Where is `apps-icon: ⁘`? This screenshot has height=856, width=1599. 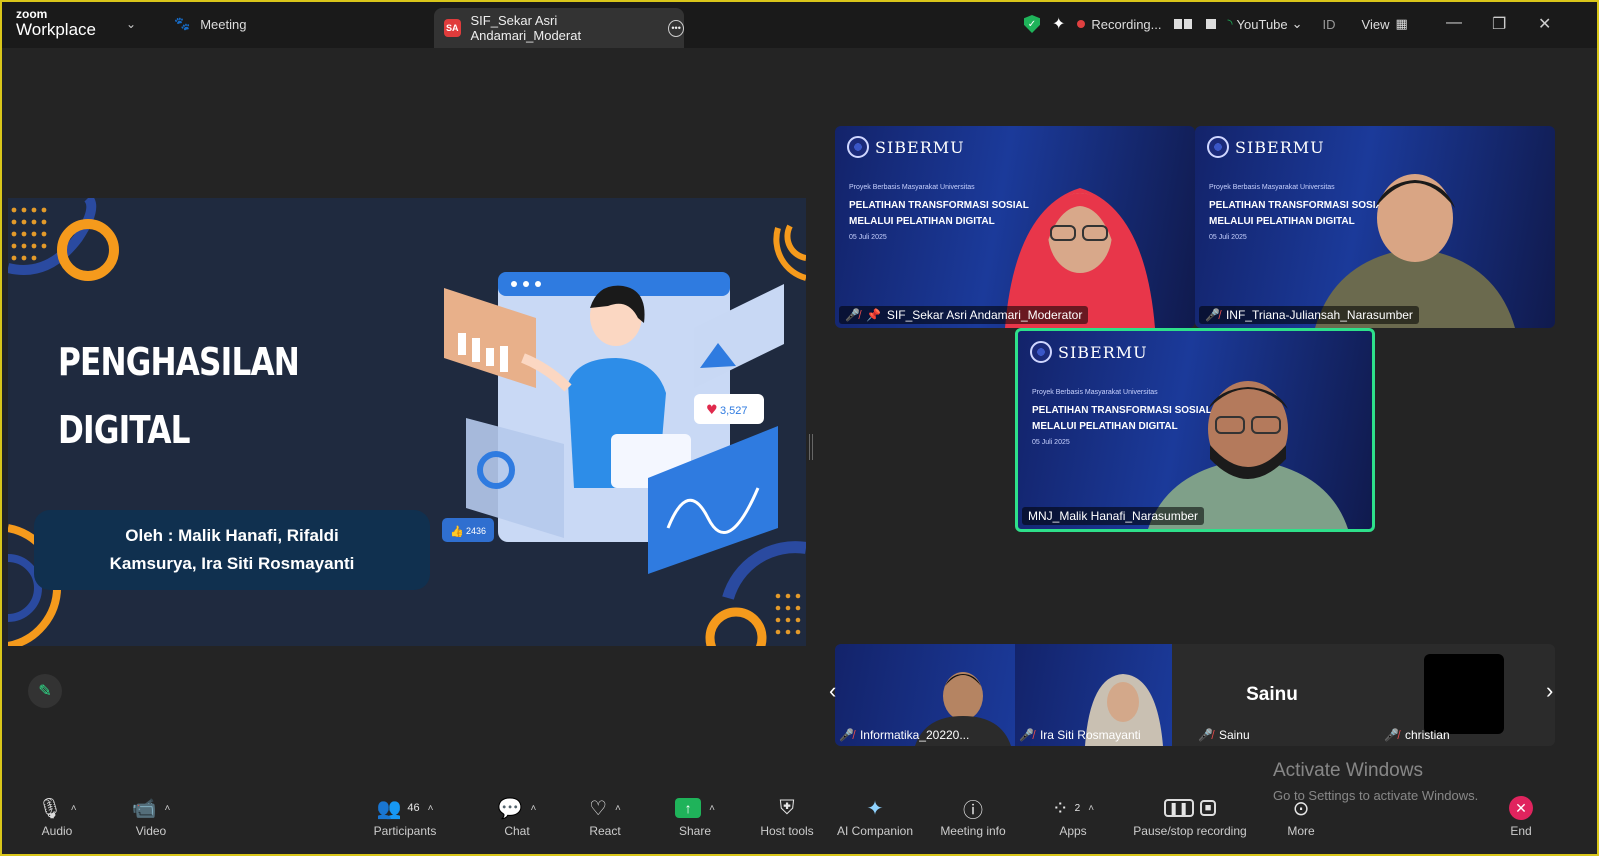
apps-icon: ⁘ is located at coordinates (1060, 808).